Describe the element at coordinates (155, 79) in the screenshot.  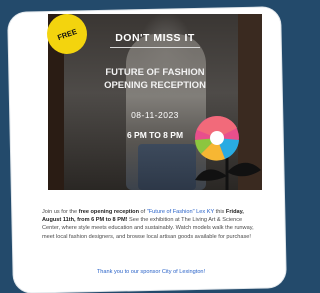
I see `event-title: FUTURE OF FASHION OPENING RECEPTION` at that location.